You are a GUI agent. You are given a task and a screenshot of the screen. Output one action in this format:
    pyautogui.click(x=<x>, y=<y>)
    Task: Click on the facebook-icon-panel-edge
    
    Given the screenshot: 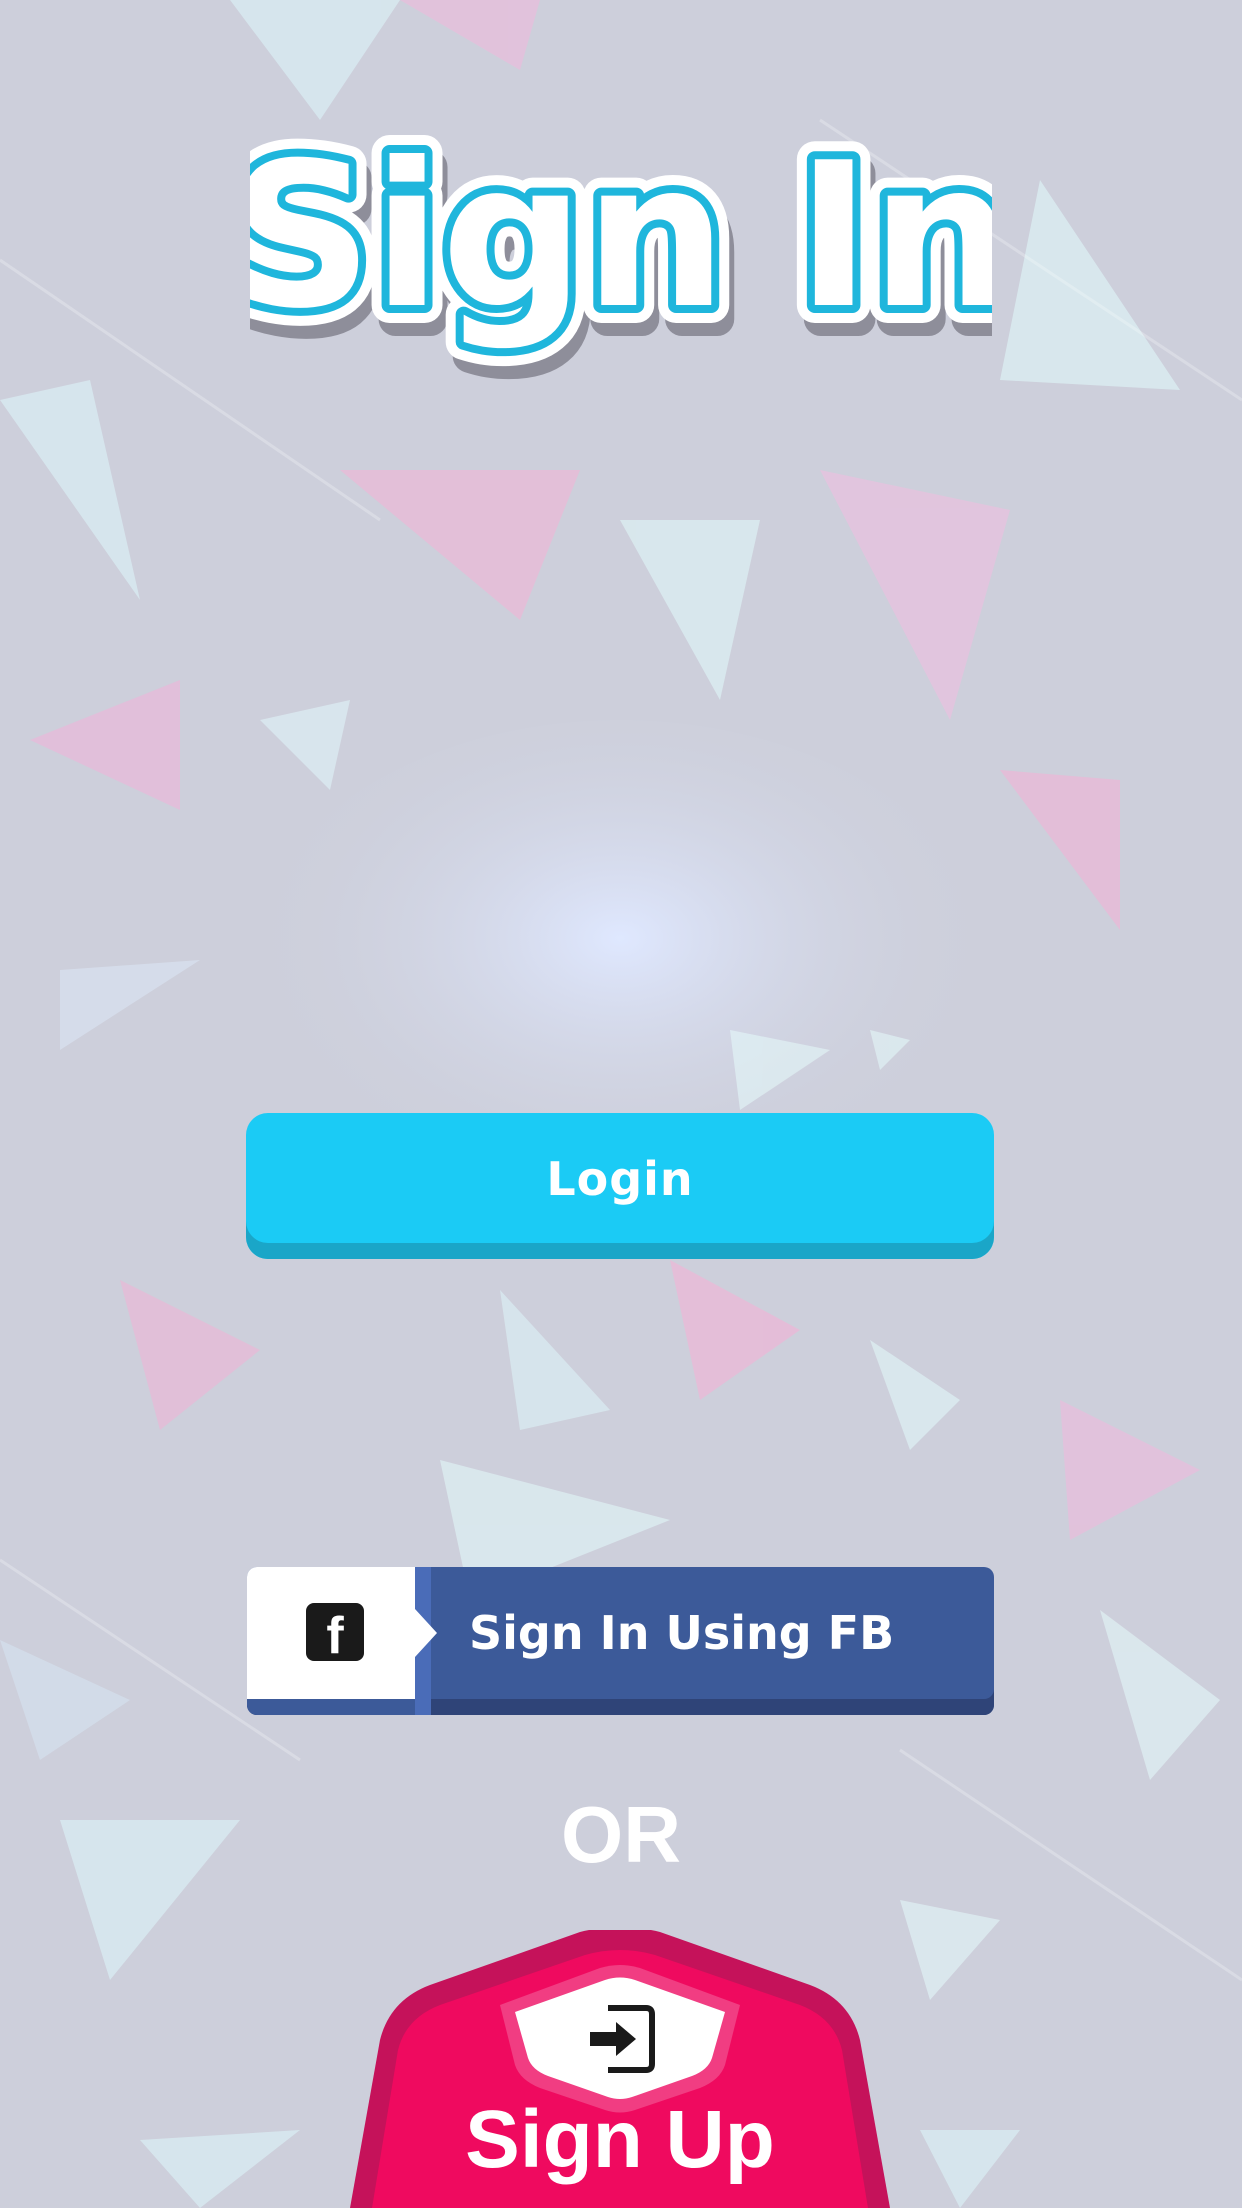 What is the action you would take?
    pyautogui.click(x=331, y=1707)
    